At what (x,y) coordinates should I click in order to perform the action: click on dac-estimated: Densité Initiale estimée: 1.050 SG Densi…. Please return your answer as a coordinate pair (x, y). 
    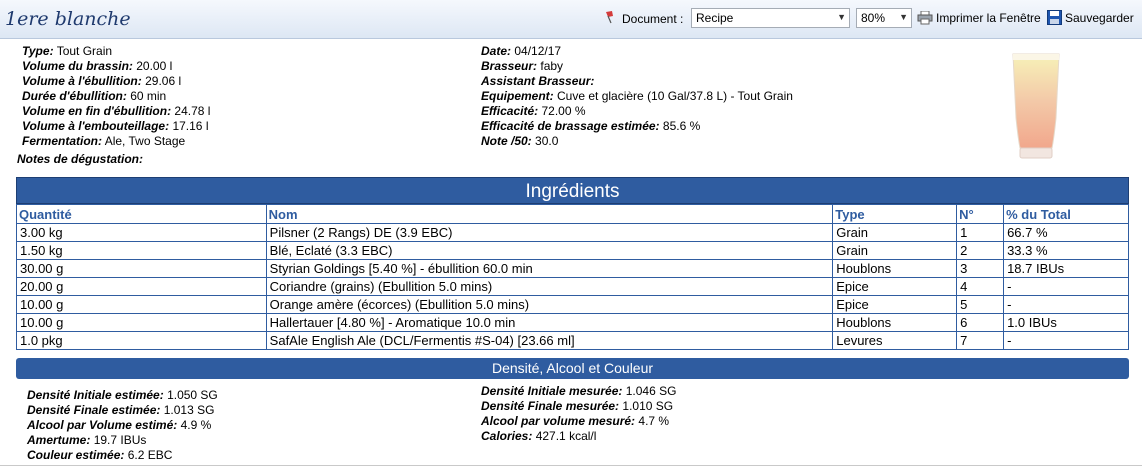
    Looking at the image, I should click on (122, 425).